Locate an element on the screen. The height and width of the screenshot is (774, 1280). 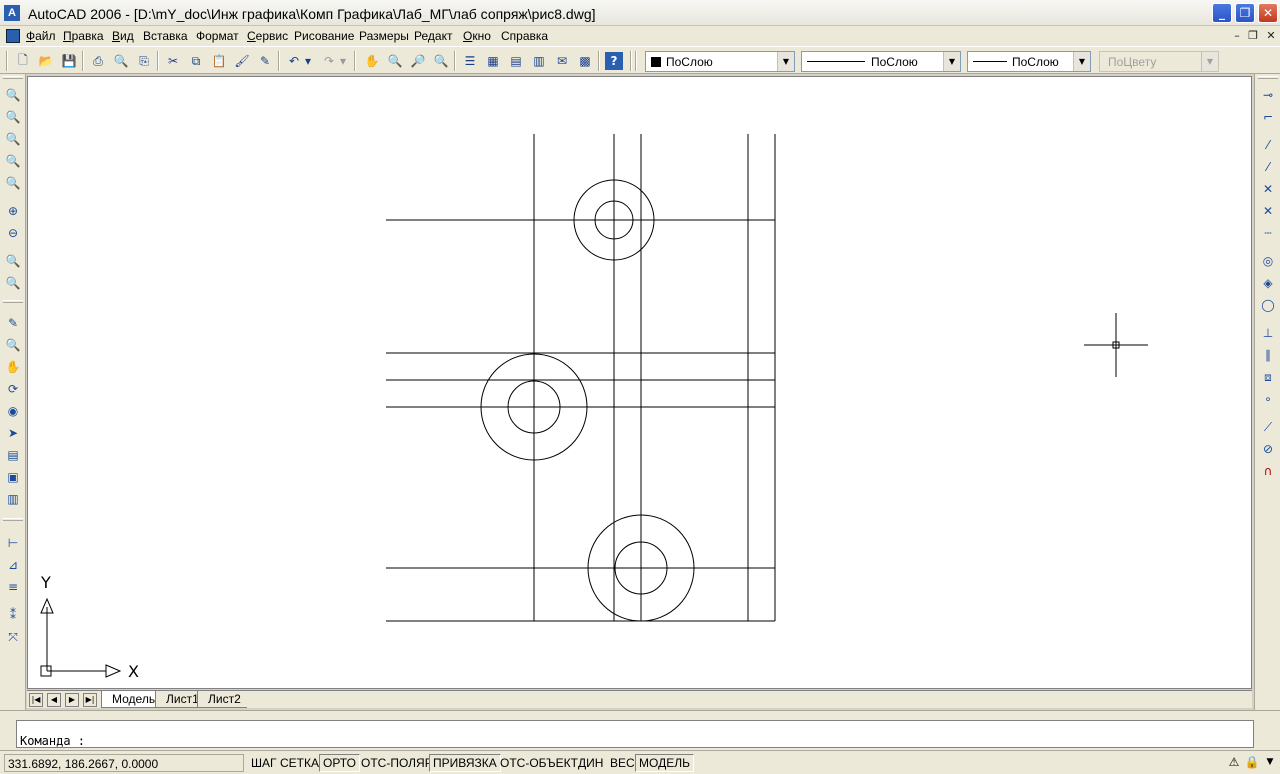
undo-dropdown-icon: ▾ is located at coordinates (308, 61).